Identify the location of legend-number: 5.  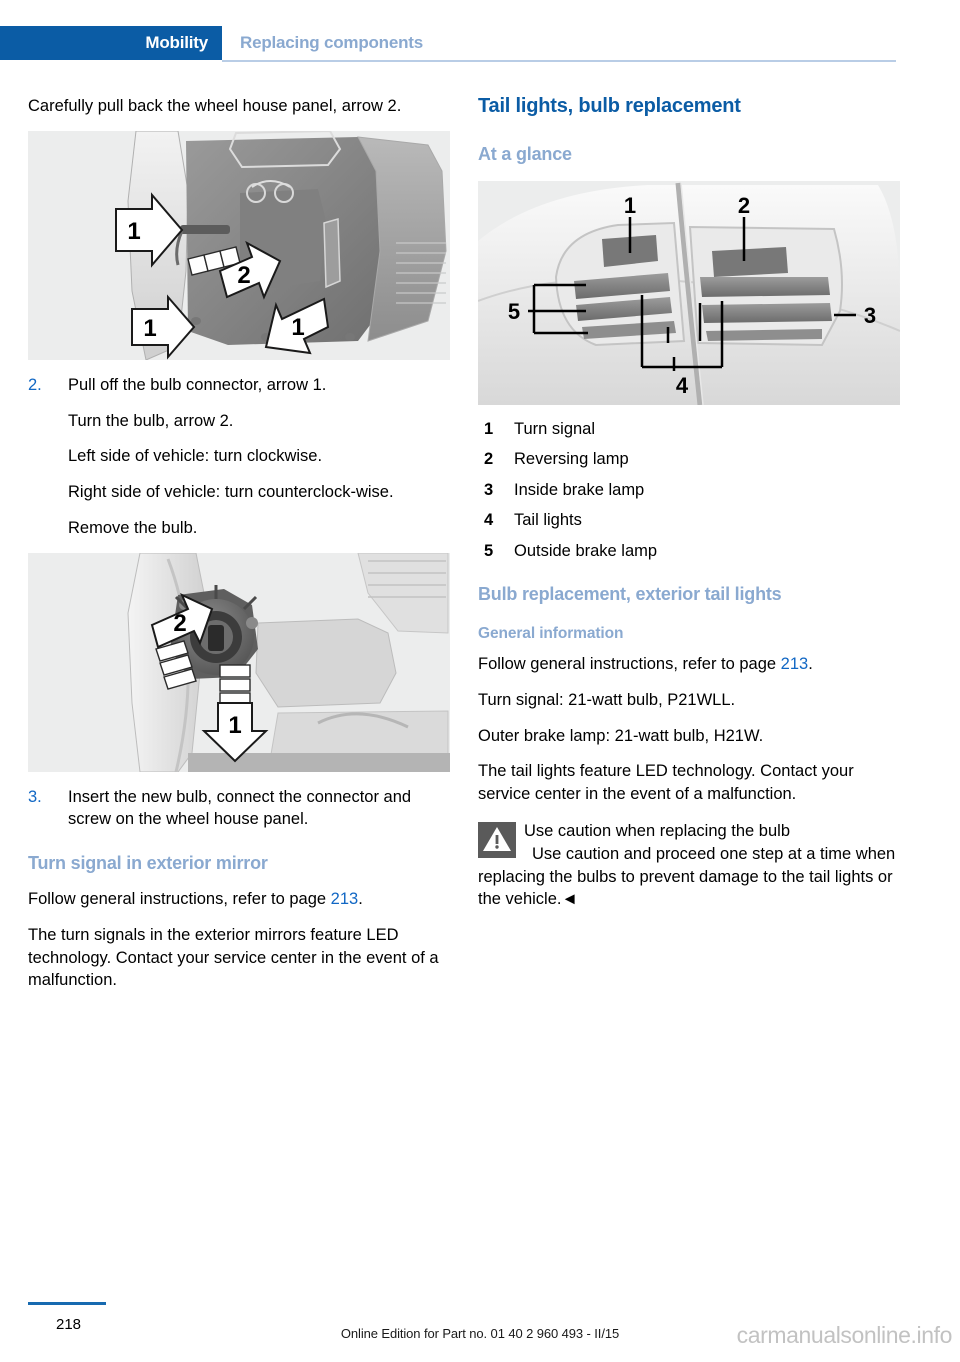
(489, 550).